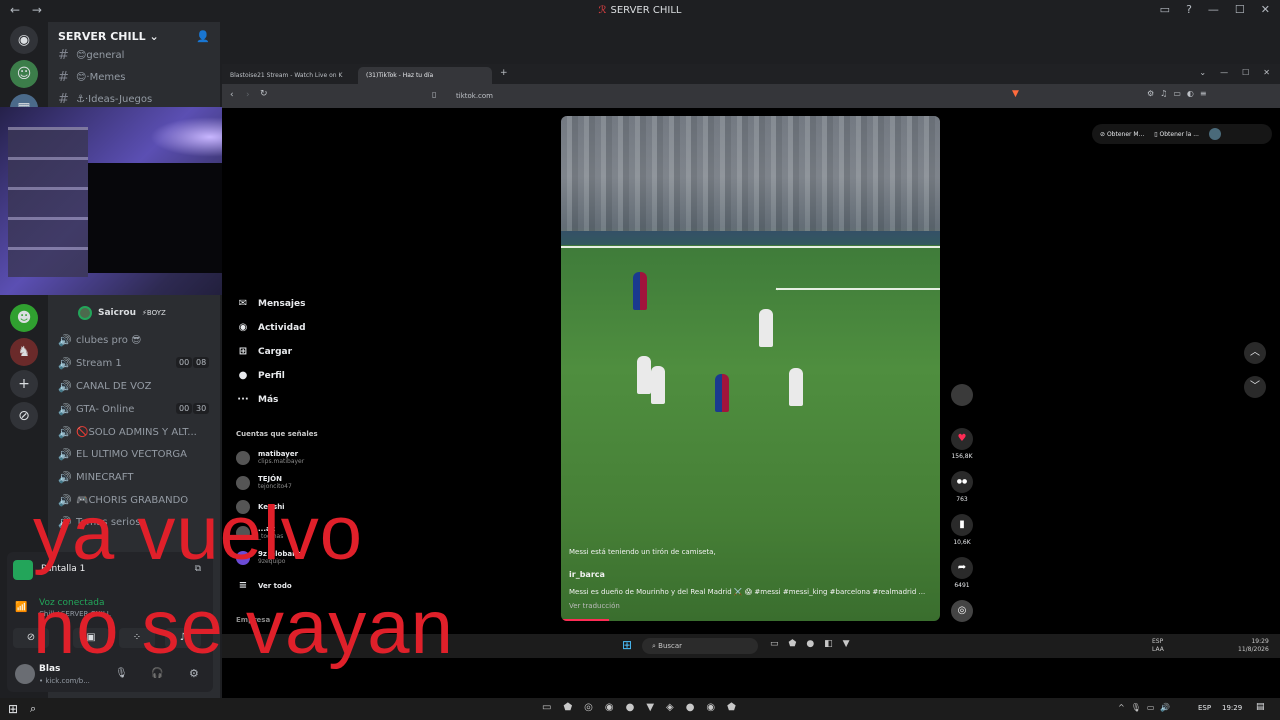  I want to click on search-icon: ⌕, so click(33, 709).